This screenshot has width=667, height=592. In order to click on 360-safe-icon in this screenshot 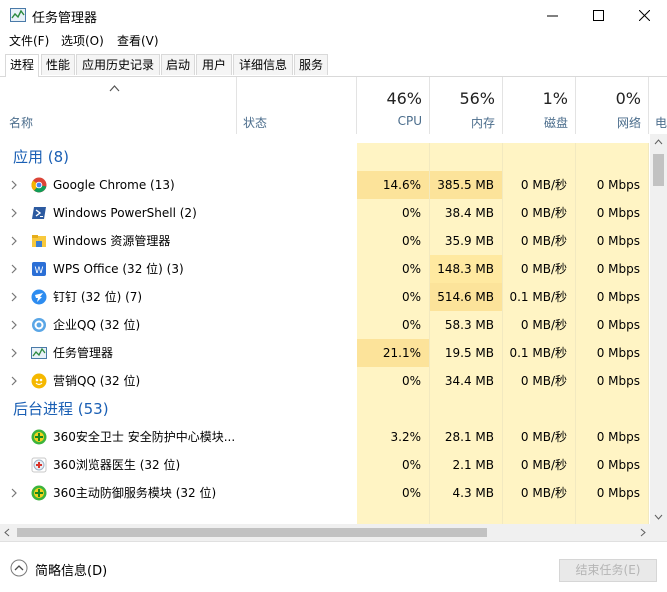, I will do `click(39, 437)`.